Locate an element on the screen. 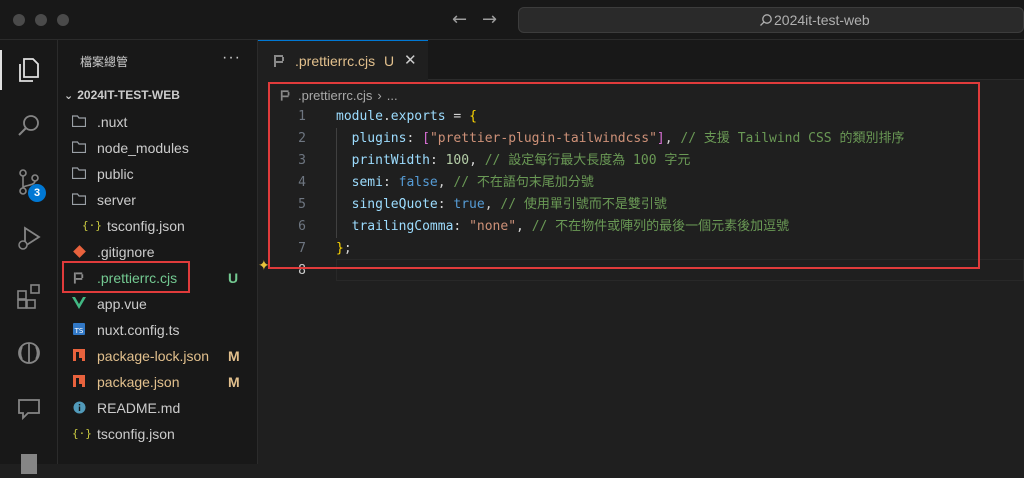  tree-item-label: node_modules is located at coordinates (143, 148).